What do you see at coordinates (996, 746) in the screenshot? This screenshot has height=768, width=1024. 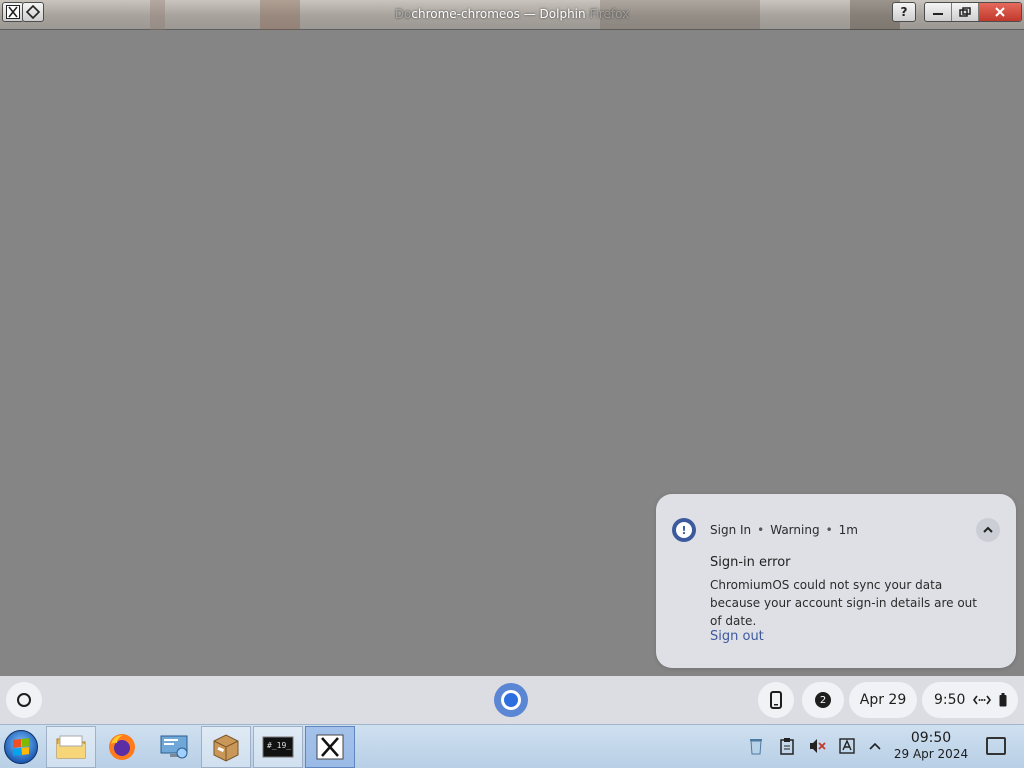 I see `show-desktop-icon` at bounding box center [996, 746].